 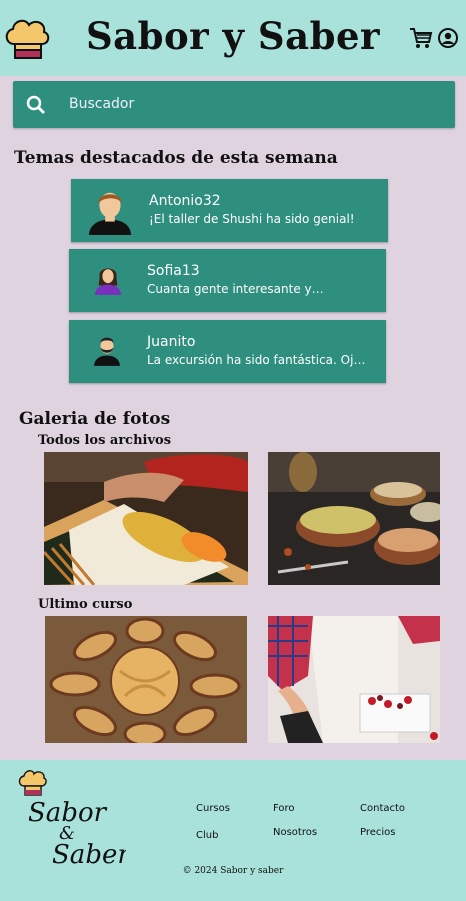 I want to click on header-bar: Sabor y Saber, so click(x=233, y=38).